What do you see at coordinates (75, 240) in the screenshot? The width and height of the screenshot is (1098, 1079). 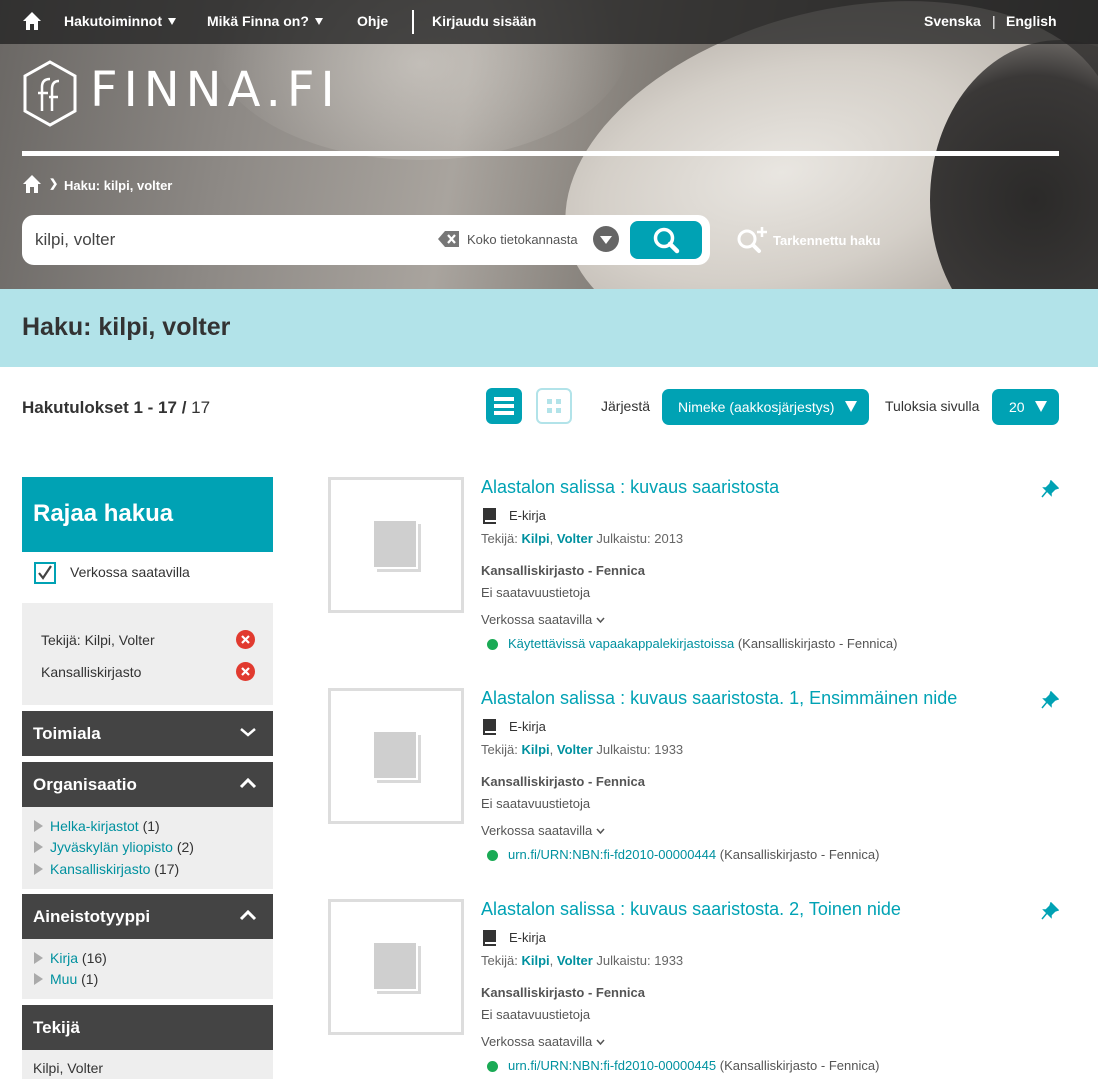 I see `search-input: kilpi, volter` at bounding box center [75, 240].